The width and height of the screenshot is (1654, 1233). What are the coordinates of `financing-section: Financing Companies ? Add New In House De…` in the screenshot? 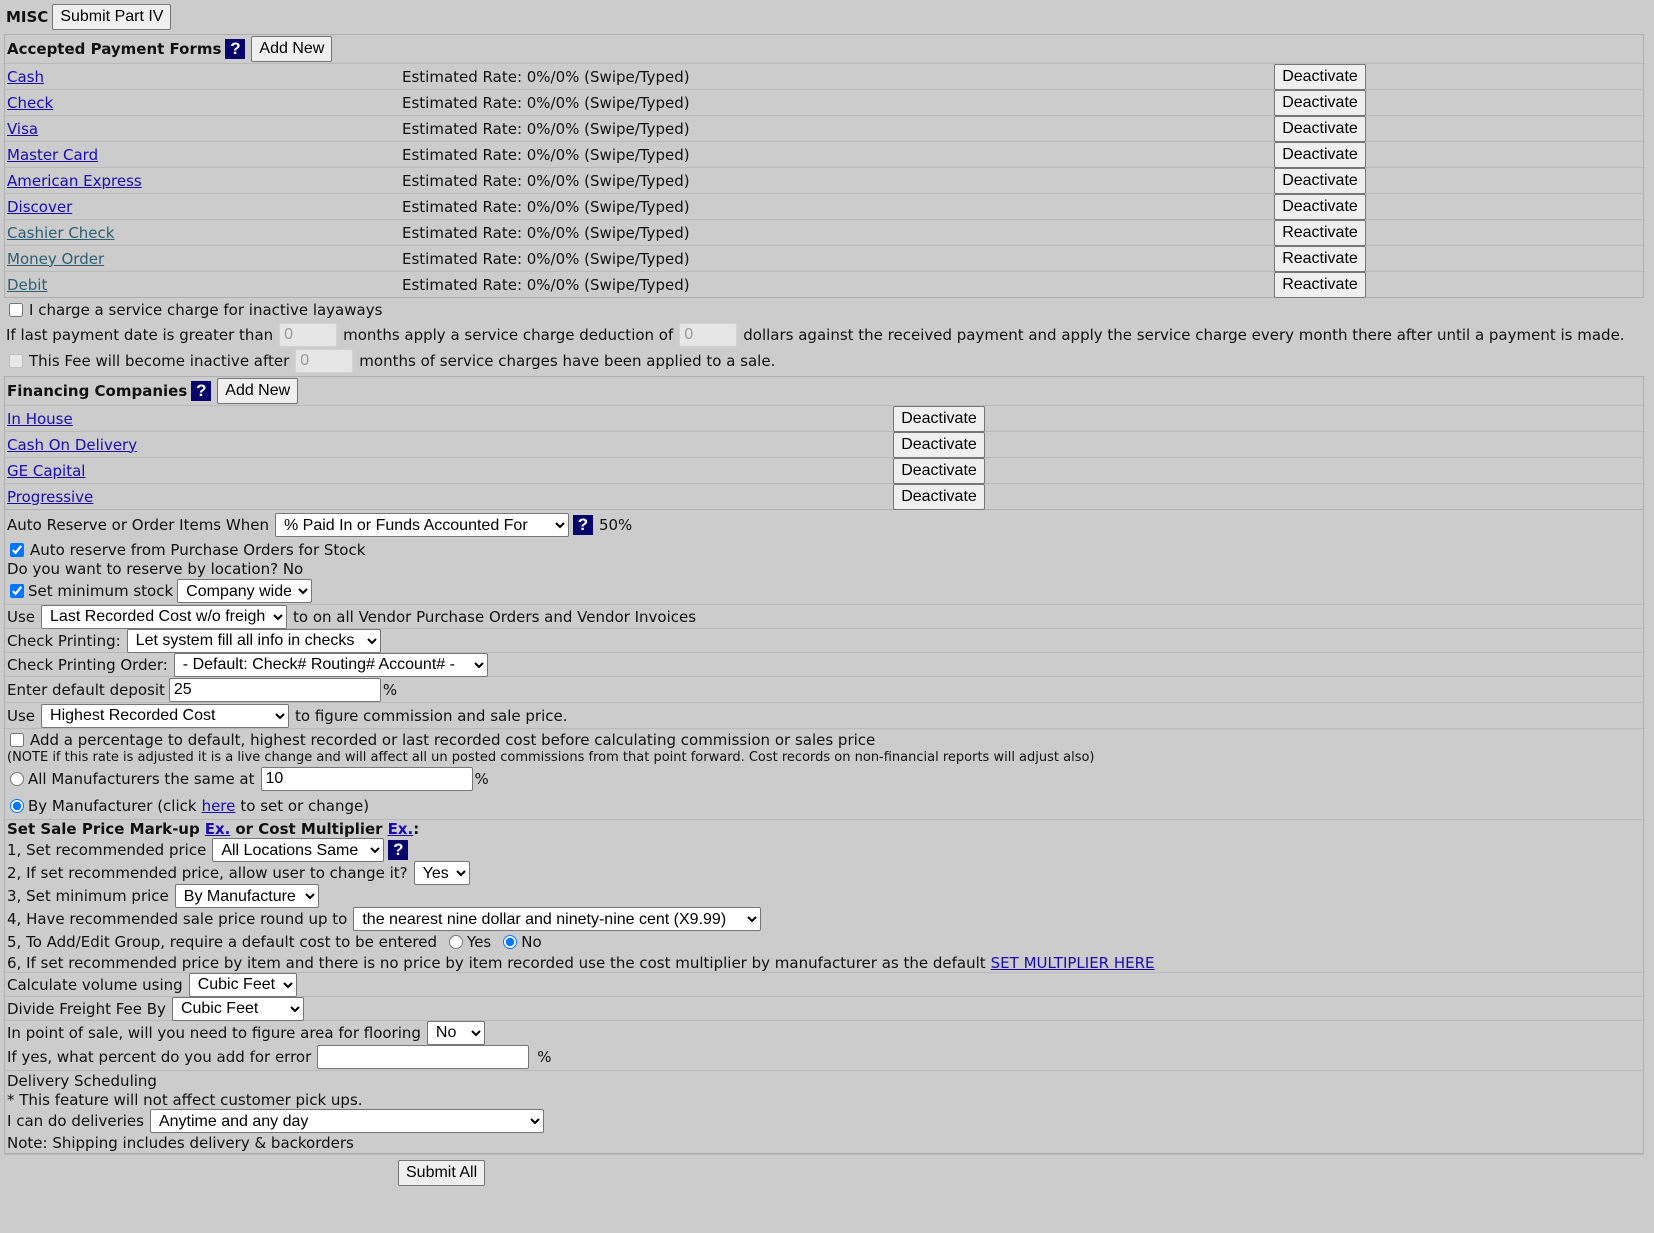 It's located at (824, 443).